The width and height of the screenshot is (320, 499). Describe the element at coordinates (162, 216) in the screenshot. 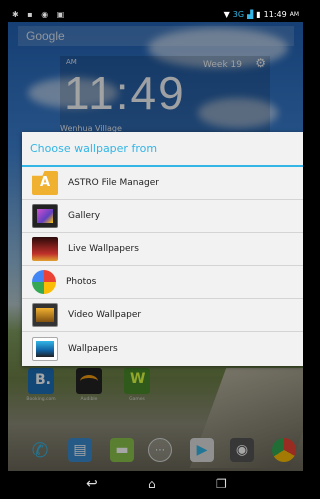

I see `option-gallery: Gallery` at that location.